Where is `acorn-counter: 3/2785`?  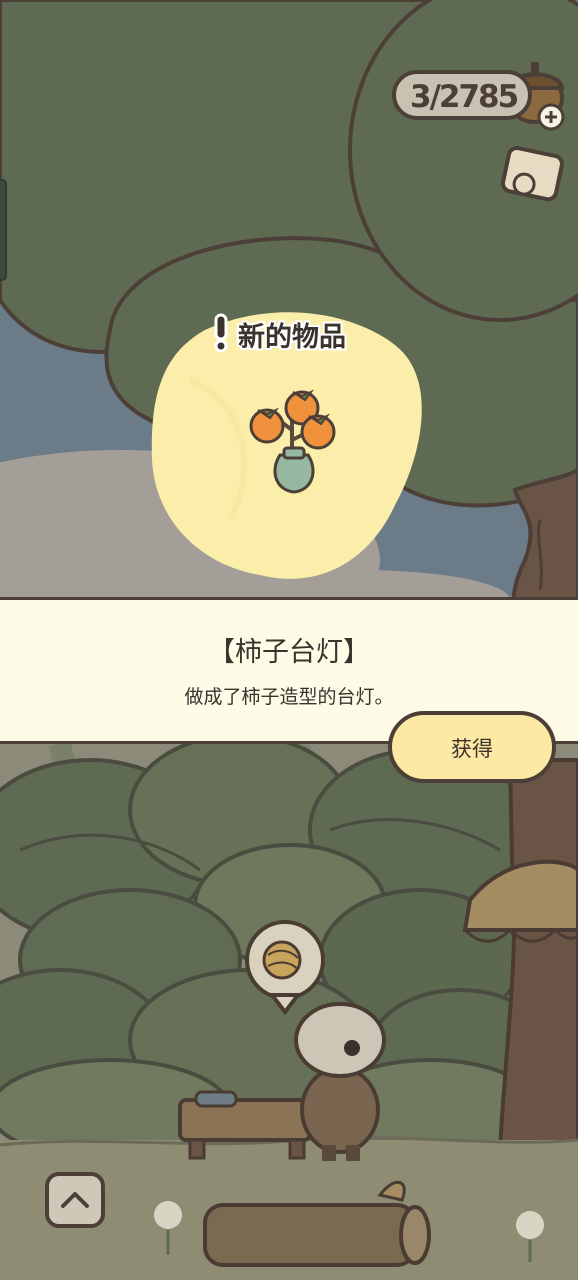
acorn-counter: 3/2785 is located at coordinates (462, 95).